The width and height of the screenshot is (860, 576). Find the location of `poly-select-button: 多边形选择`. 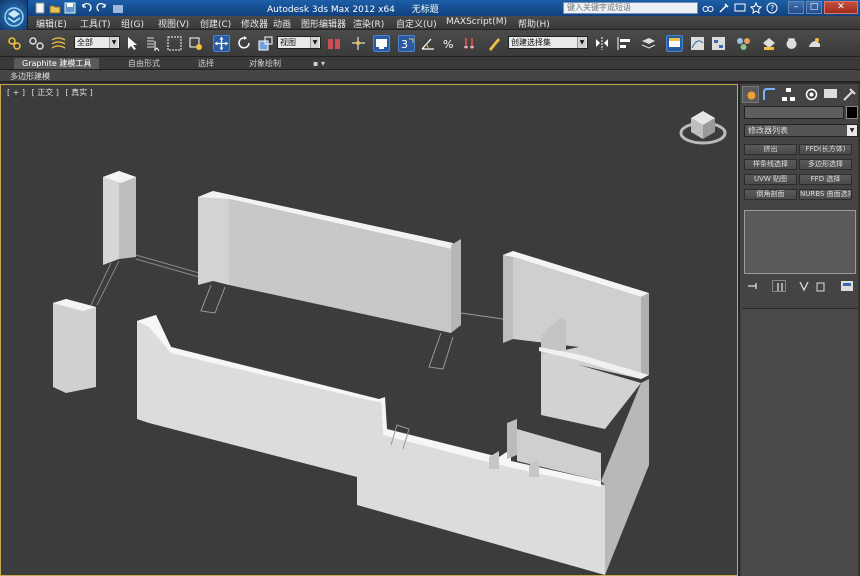

poly-select-button: 多边形选择 is located at coordinates (825, 164).